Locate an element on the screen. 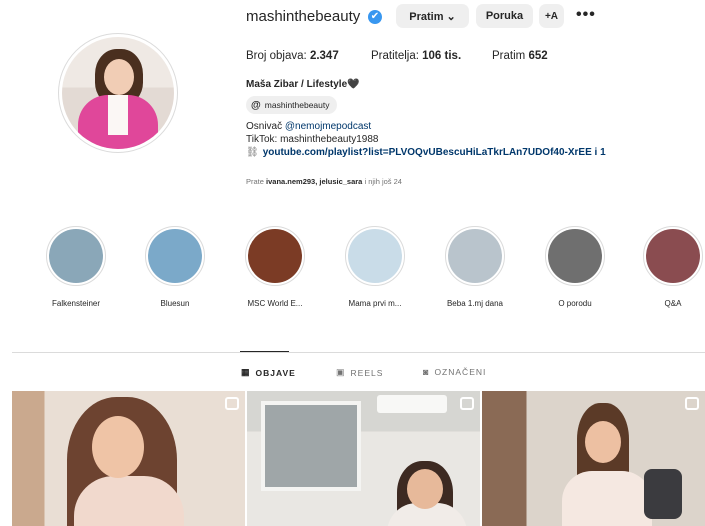 Image resolution: width=705 pixels, height=526 pixels. highlight-item: O porodu is located at coordinates (575, 267).